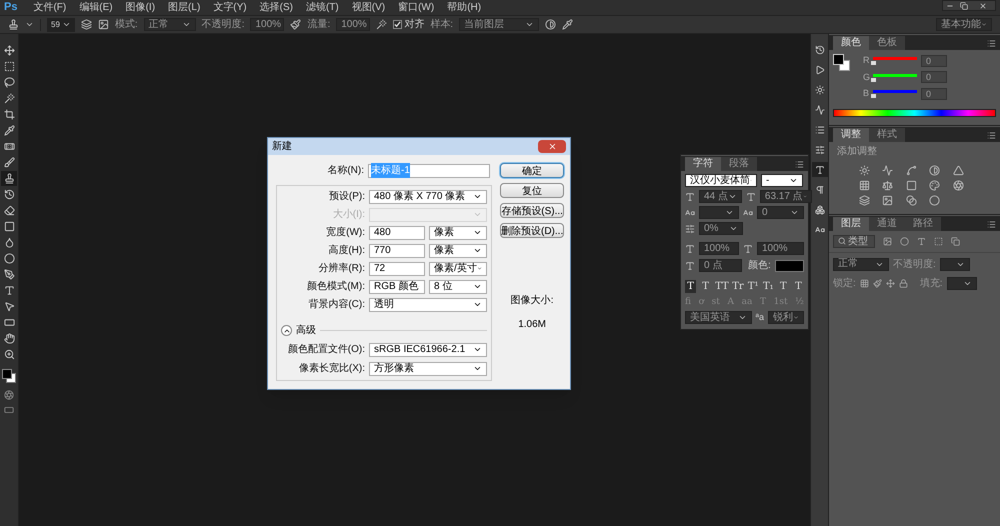  Describe the element at coordinates (786, 317) in the screenshot. I see `antialias-dropdown: 锐利` at that location.